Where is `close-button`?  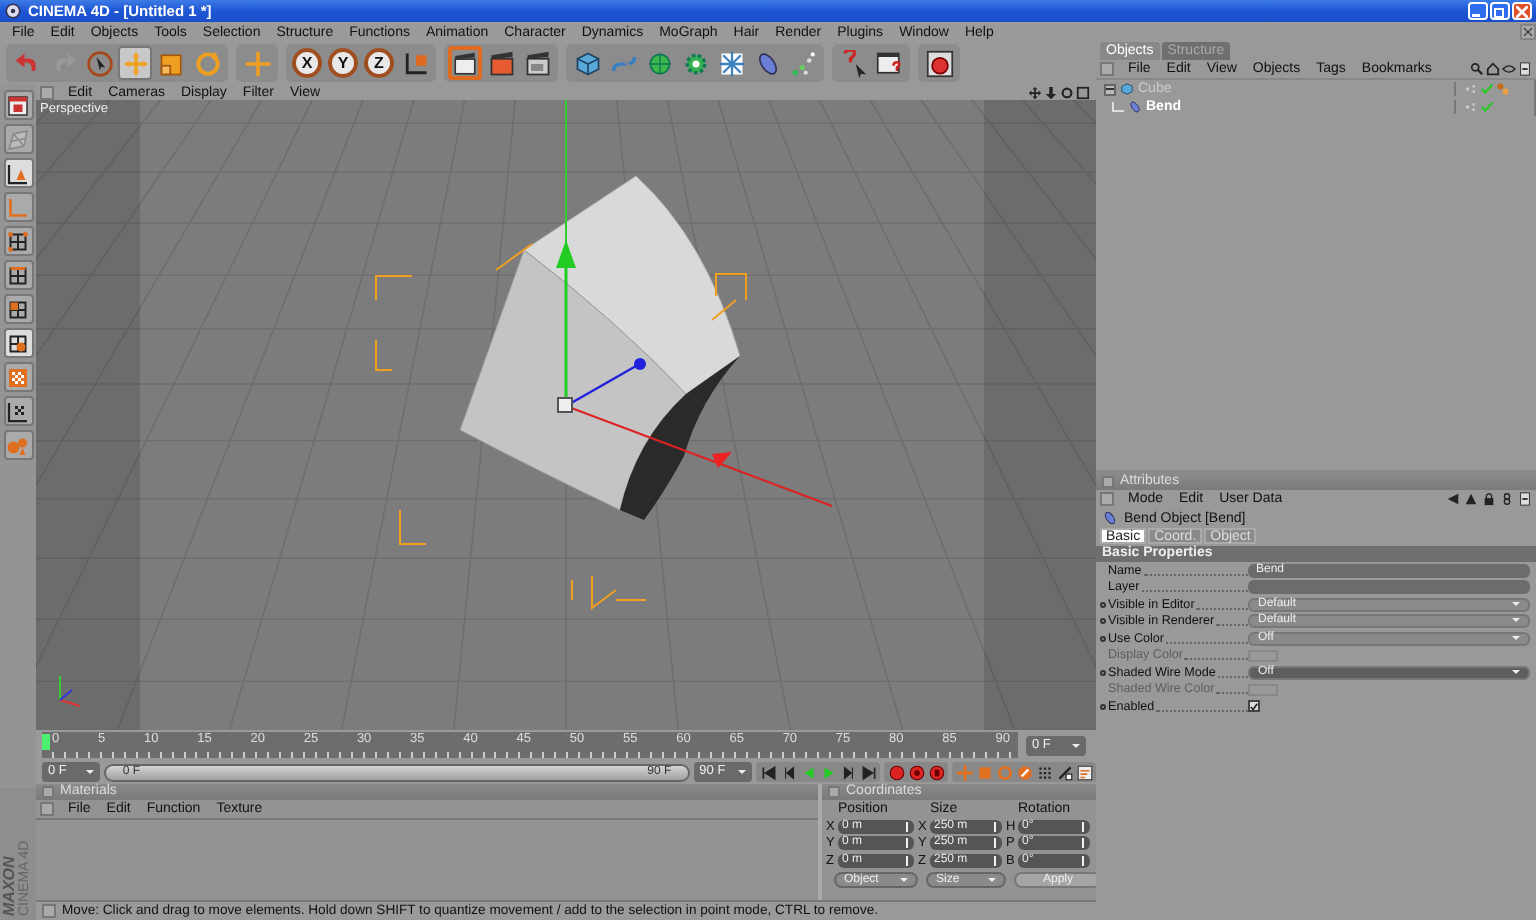
close-button is located at coordinates (1522, 11).